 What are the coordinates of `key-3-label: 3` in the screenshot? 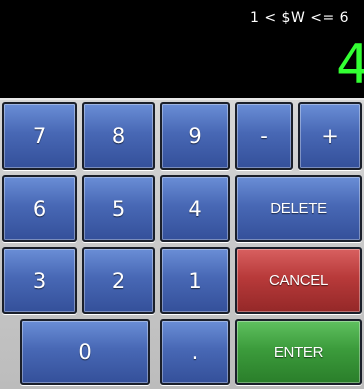 It's located at (39, 280).